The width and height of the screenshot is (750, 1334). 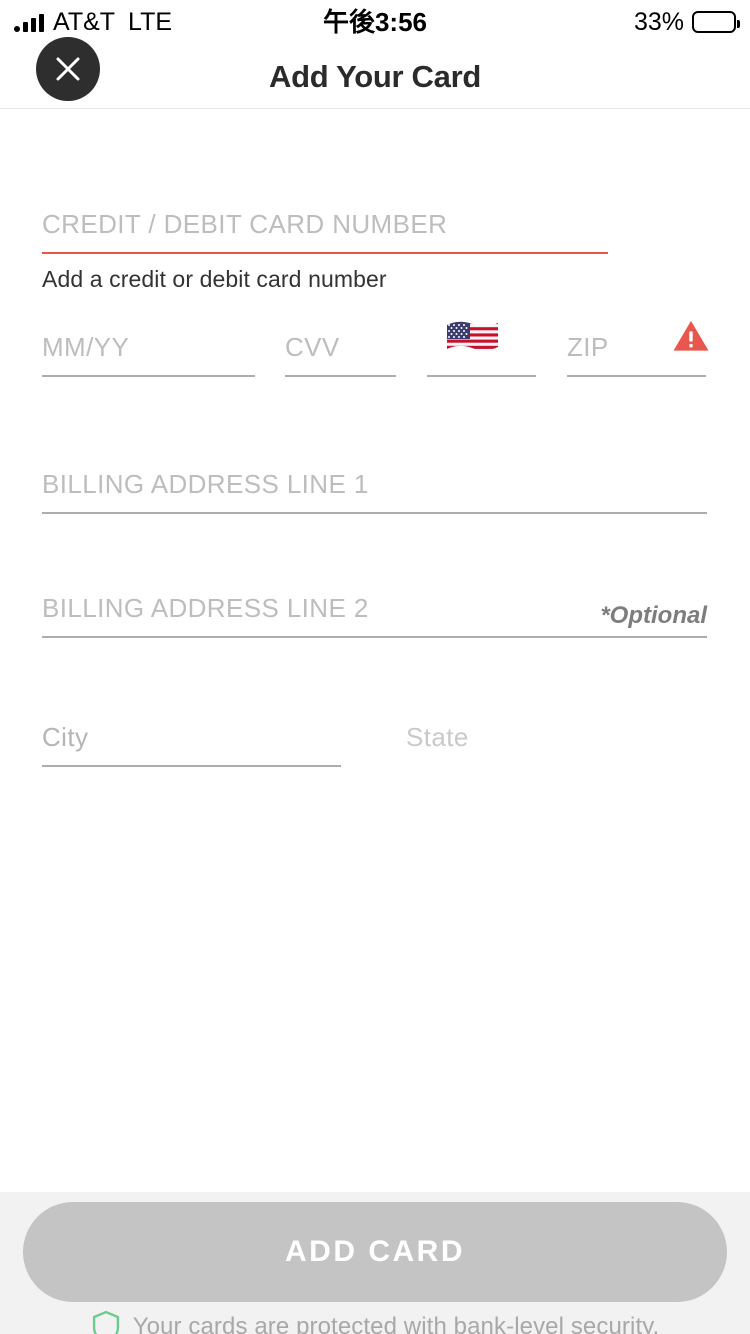 What do you see at coordinates (105, 1322) in the screenshot?
I see `shield-icon` at bounding box center [105, 1322].